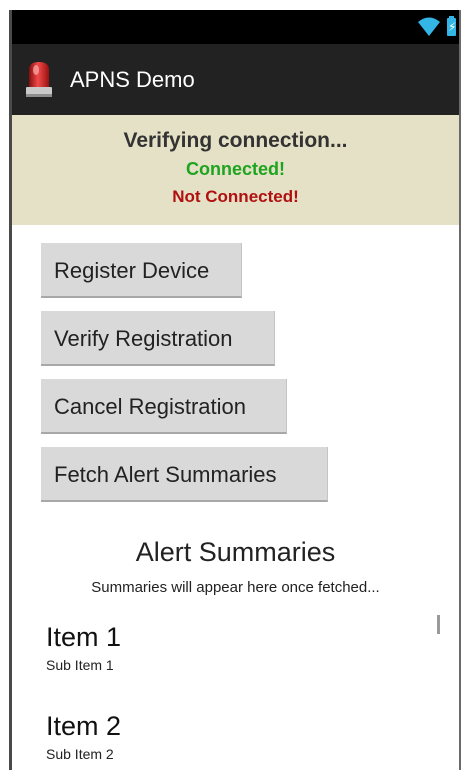 The image size is (461, 770). I want to click on list-scrollbar, so click(438, 624).